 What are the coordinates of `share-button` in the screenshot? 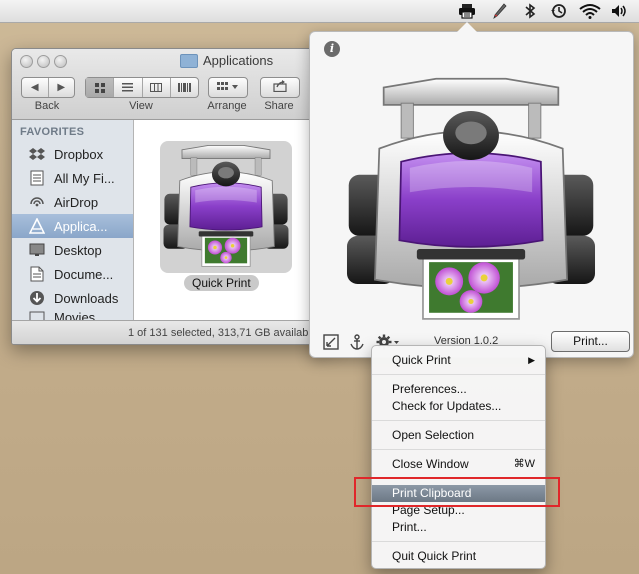 It's located at (280, 87).